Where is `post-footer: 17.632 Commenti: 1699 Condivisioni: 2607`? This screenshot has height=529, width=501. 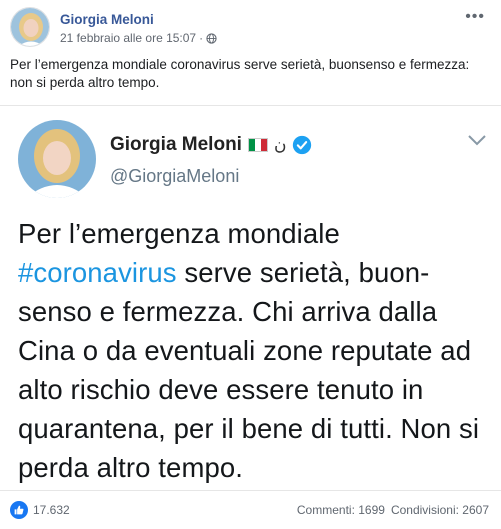 post-footer: 17.632 Commenti: 1699 Condivisioni: 2607 is located at coordinates (250, 510).